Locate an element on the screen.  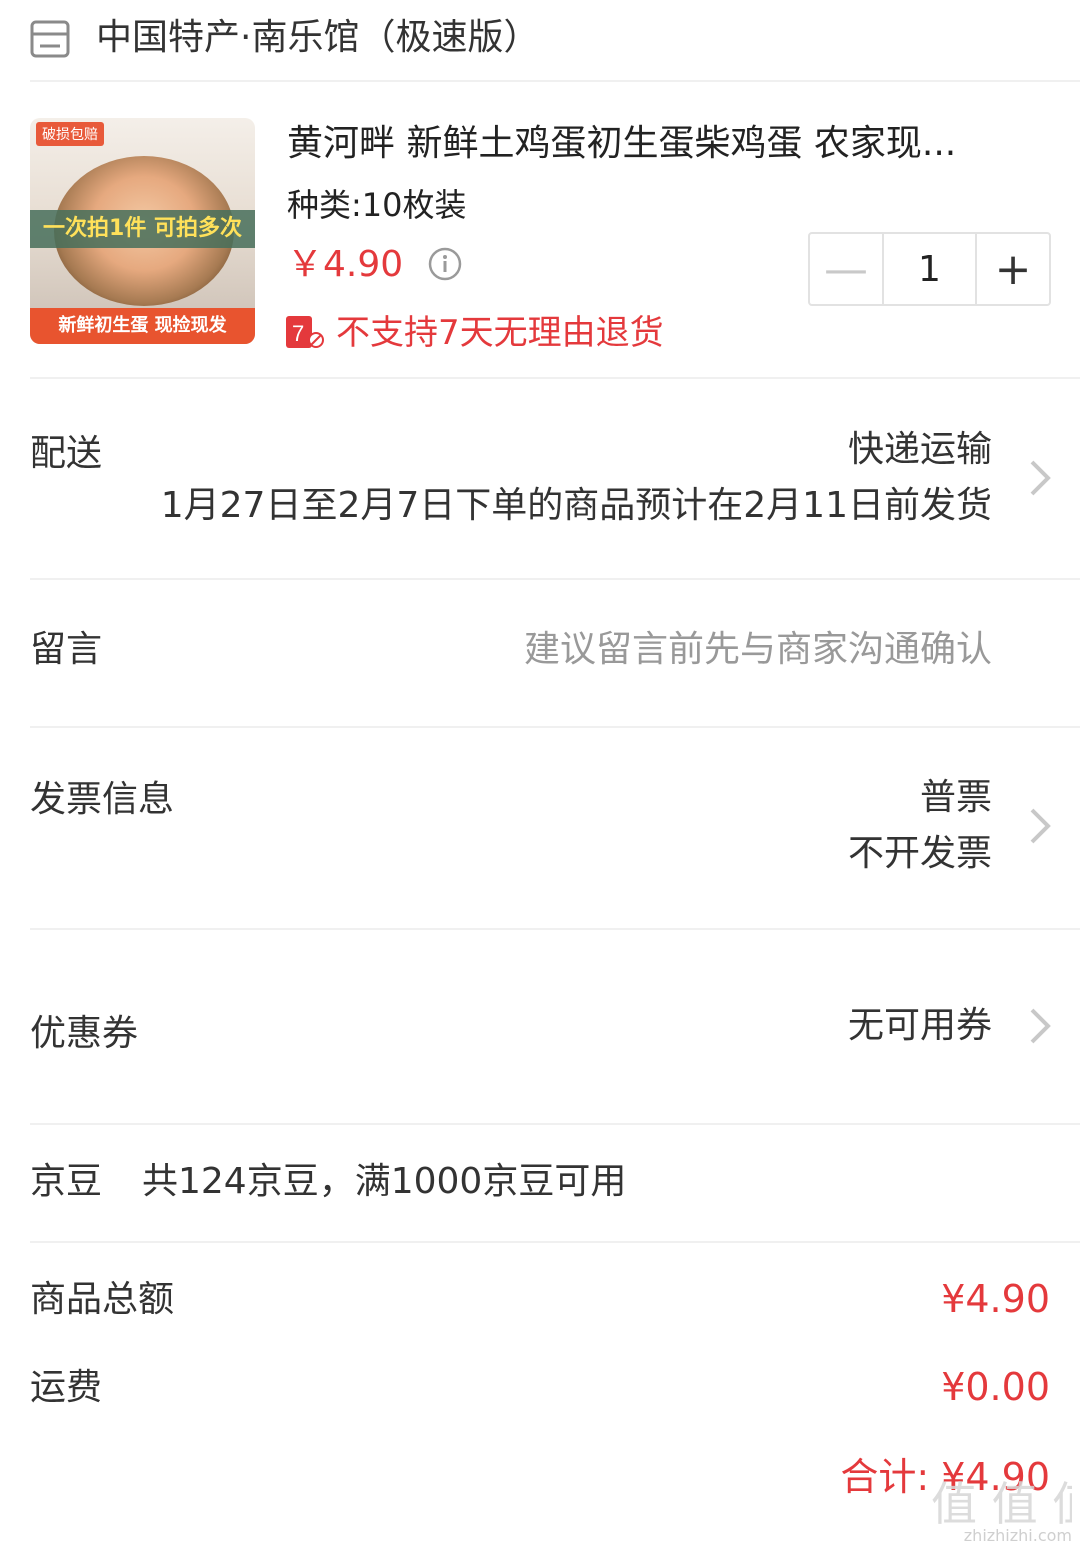
shipping-label: 运费 is located at coordinates (66, 1387).